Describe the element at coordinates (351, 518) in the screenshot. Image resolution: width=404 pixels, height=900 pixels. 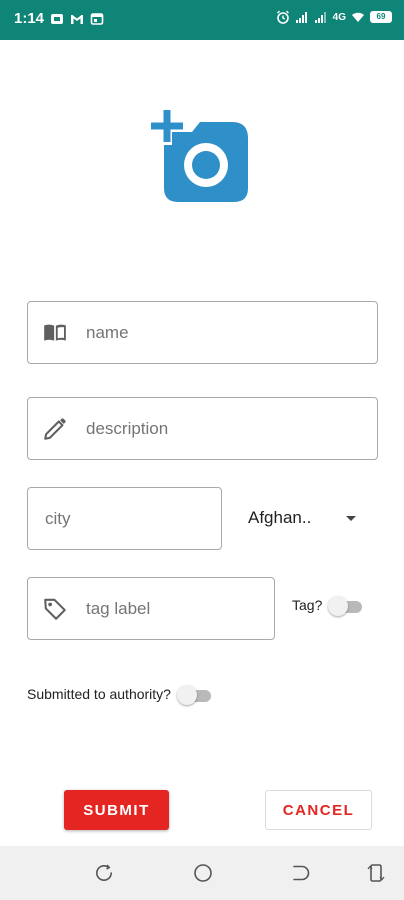
I see `caret-down-icon` at that location.